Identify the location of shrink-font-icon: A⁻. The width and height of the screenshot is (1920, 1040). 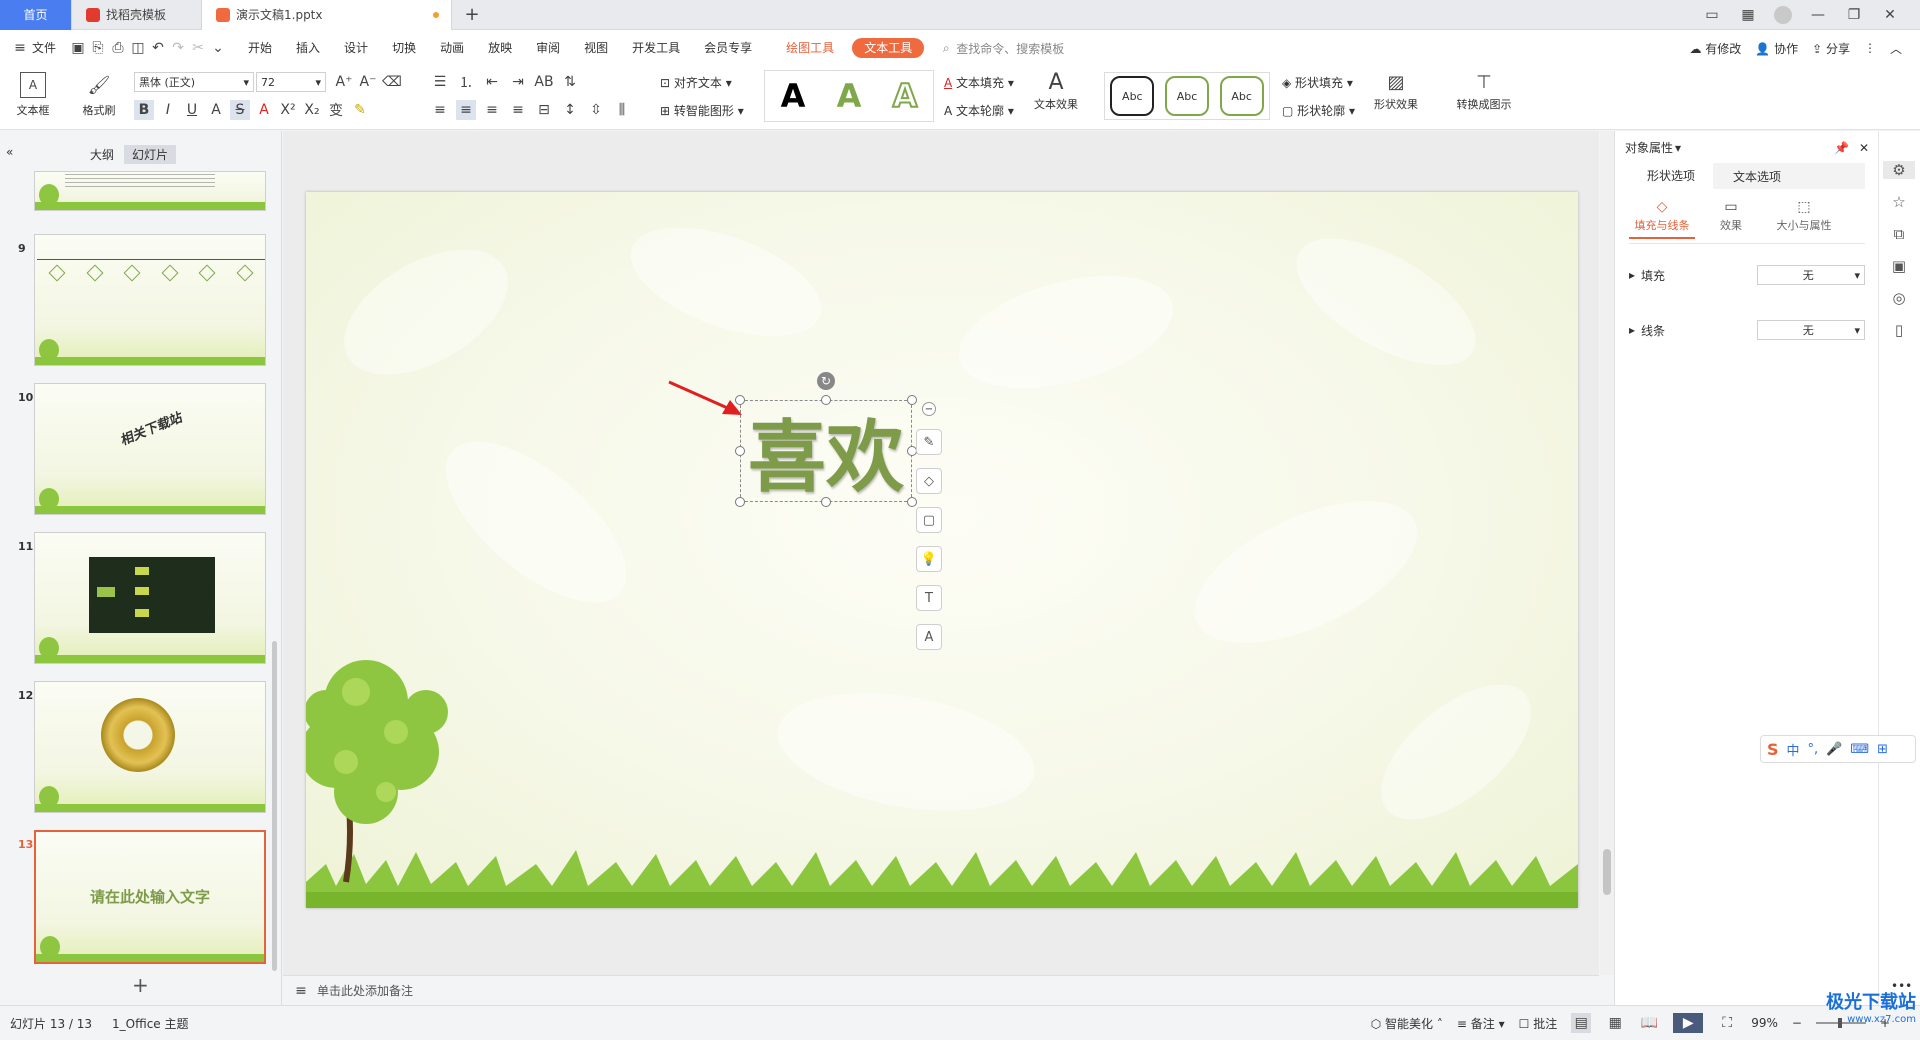
(368, 82).